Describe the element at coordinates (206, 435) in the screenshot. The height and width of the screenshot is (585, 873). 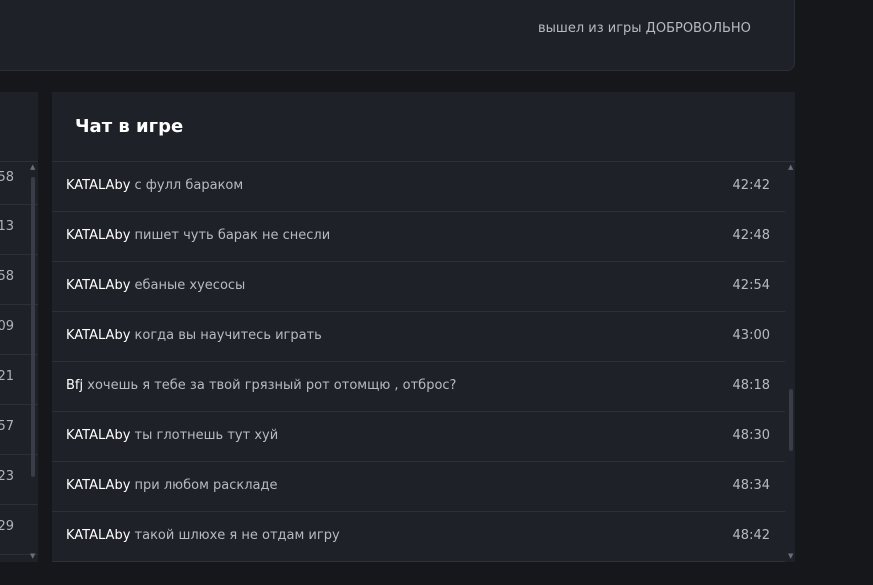
I see `message-text: ты глотнешь тут хуй` at that location.